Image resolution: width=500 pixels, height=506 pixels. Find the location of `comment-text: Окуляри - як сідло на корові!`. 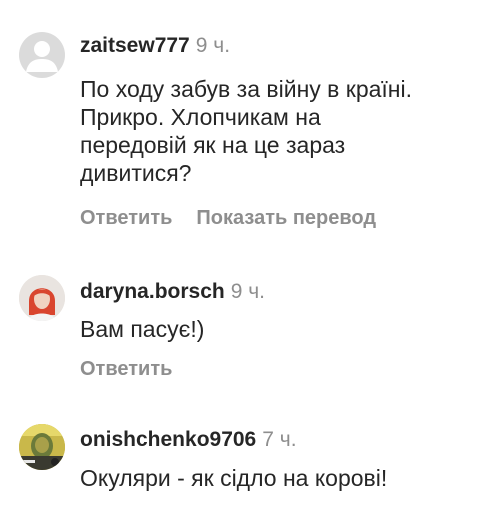

comment-text: Окуляри - як сідло на корові! is located at coordinates (285, 478).